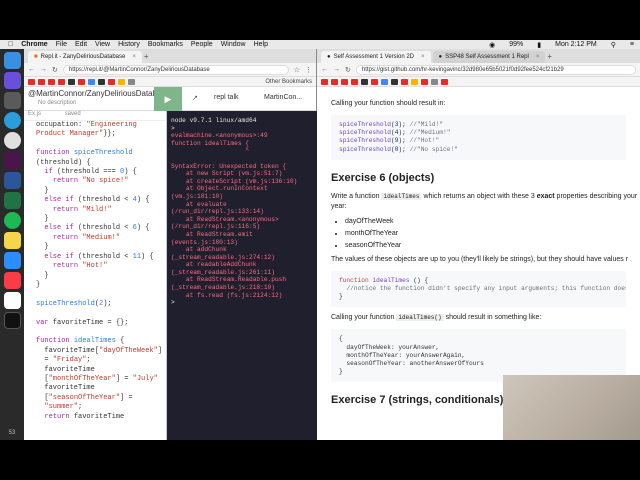  What do you see at coordinates (12, 260) in the screenshot?
I see `zoom-icon` at bounding box center [12, 260].